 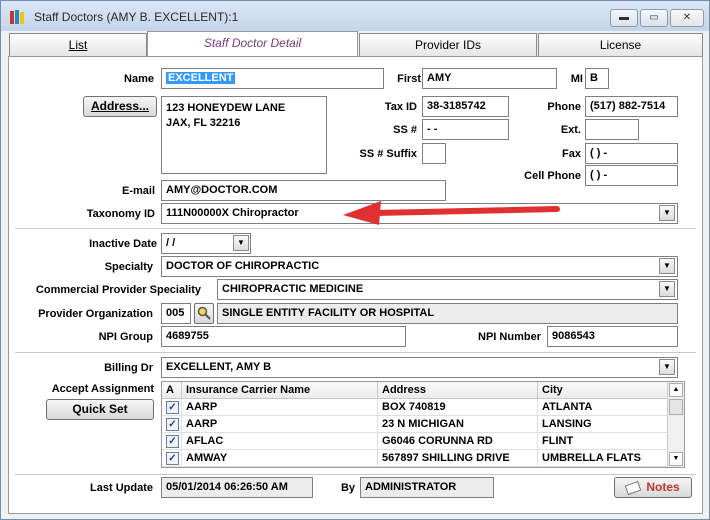 What do you see at coordinates (118, 290) in the screenshot?
I see `commercial-specialty-label: Commercial Provider Speciality` at bounding box center [118, 290].